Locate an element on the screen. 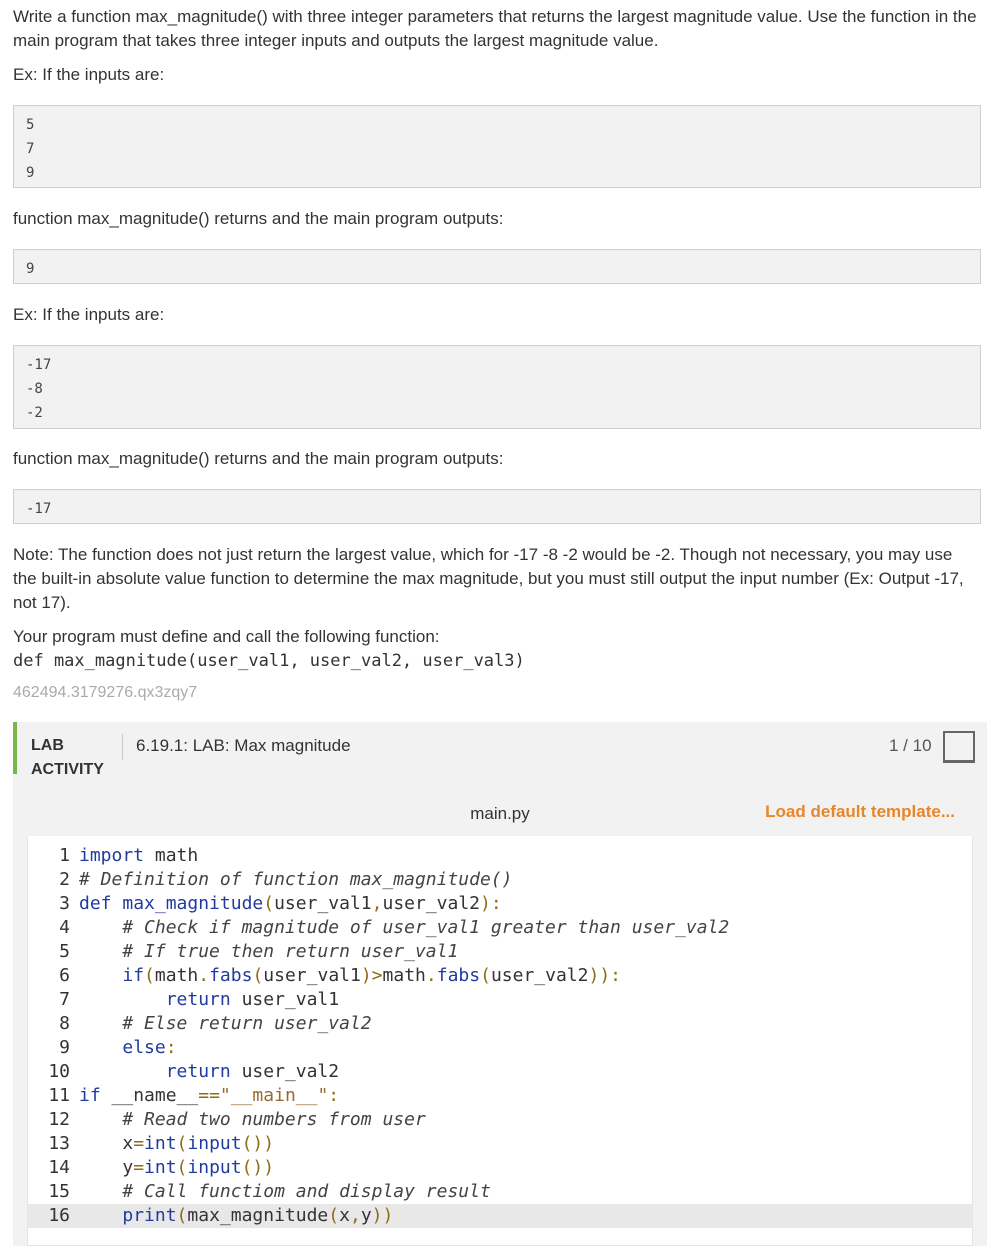 The image size is (1000, 1246). code-text: # Else return user_val2 is located at coordinates (225, 1024).